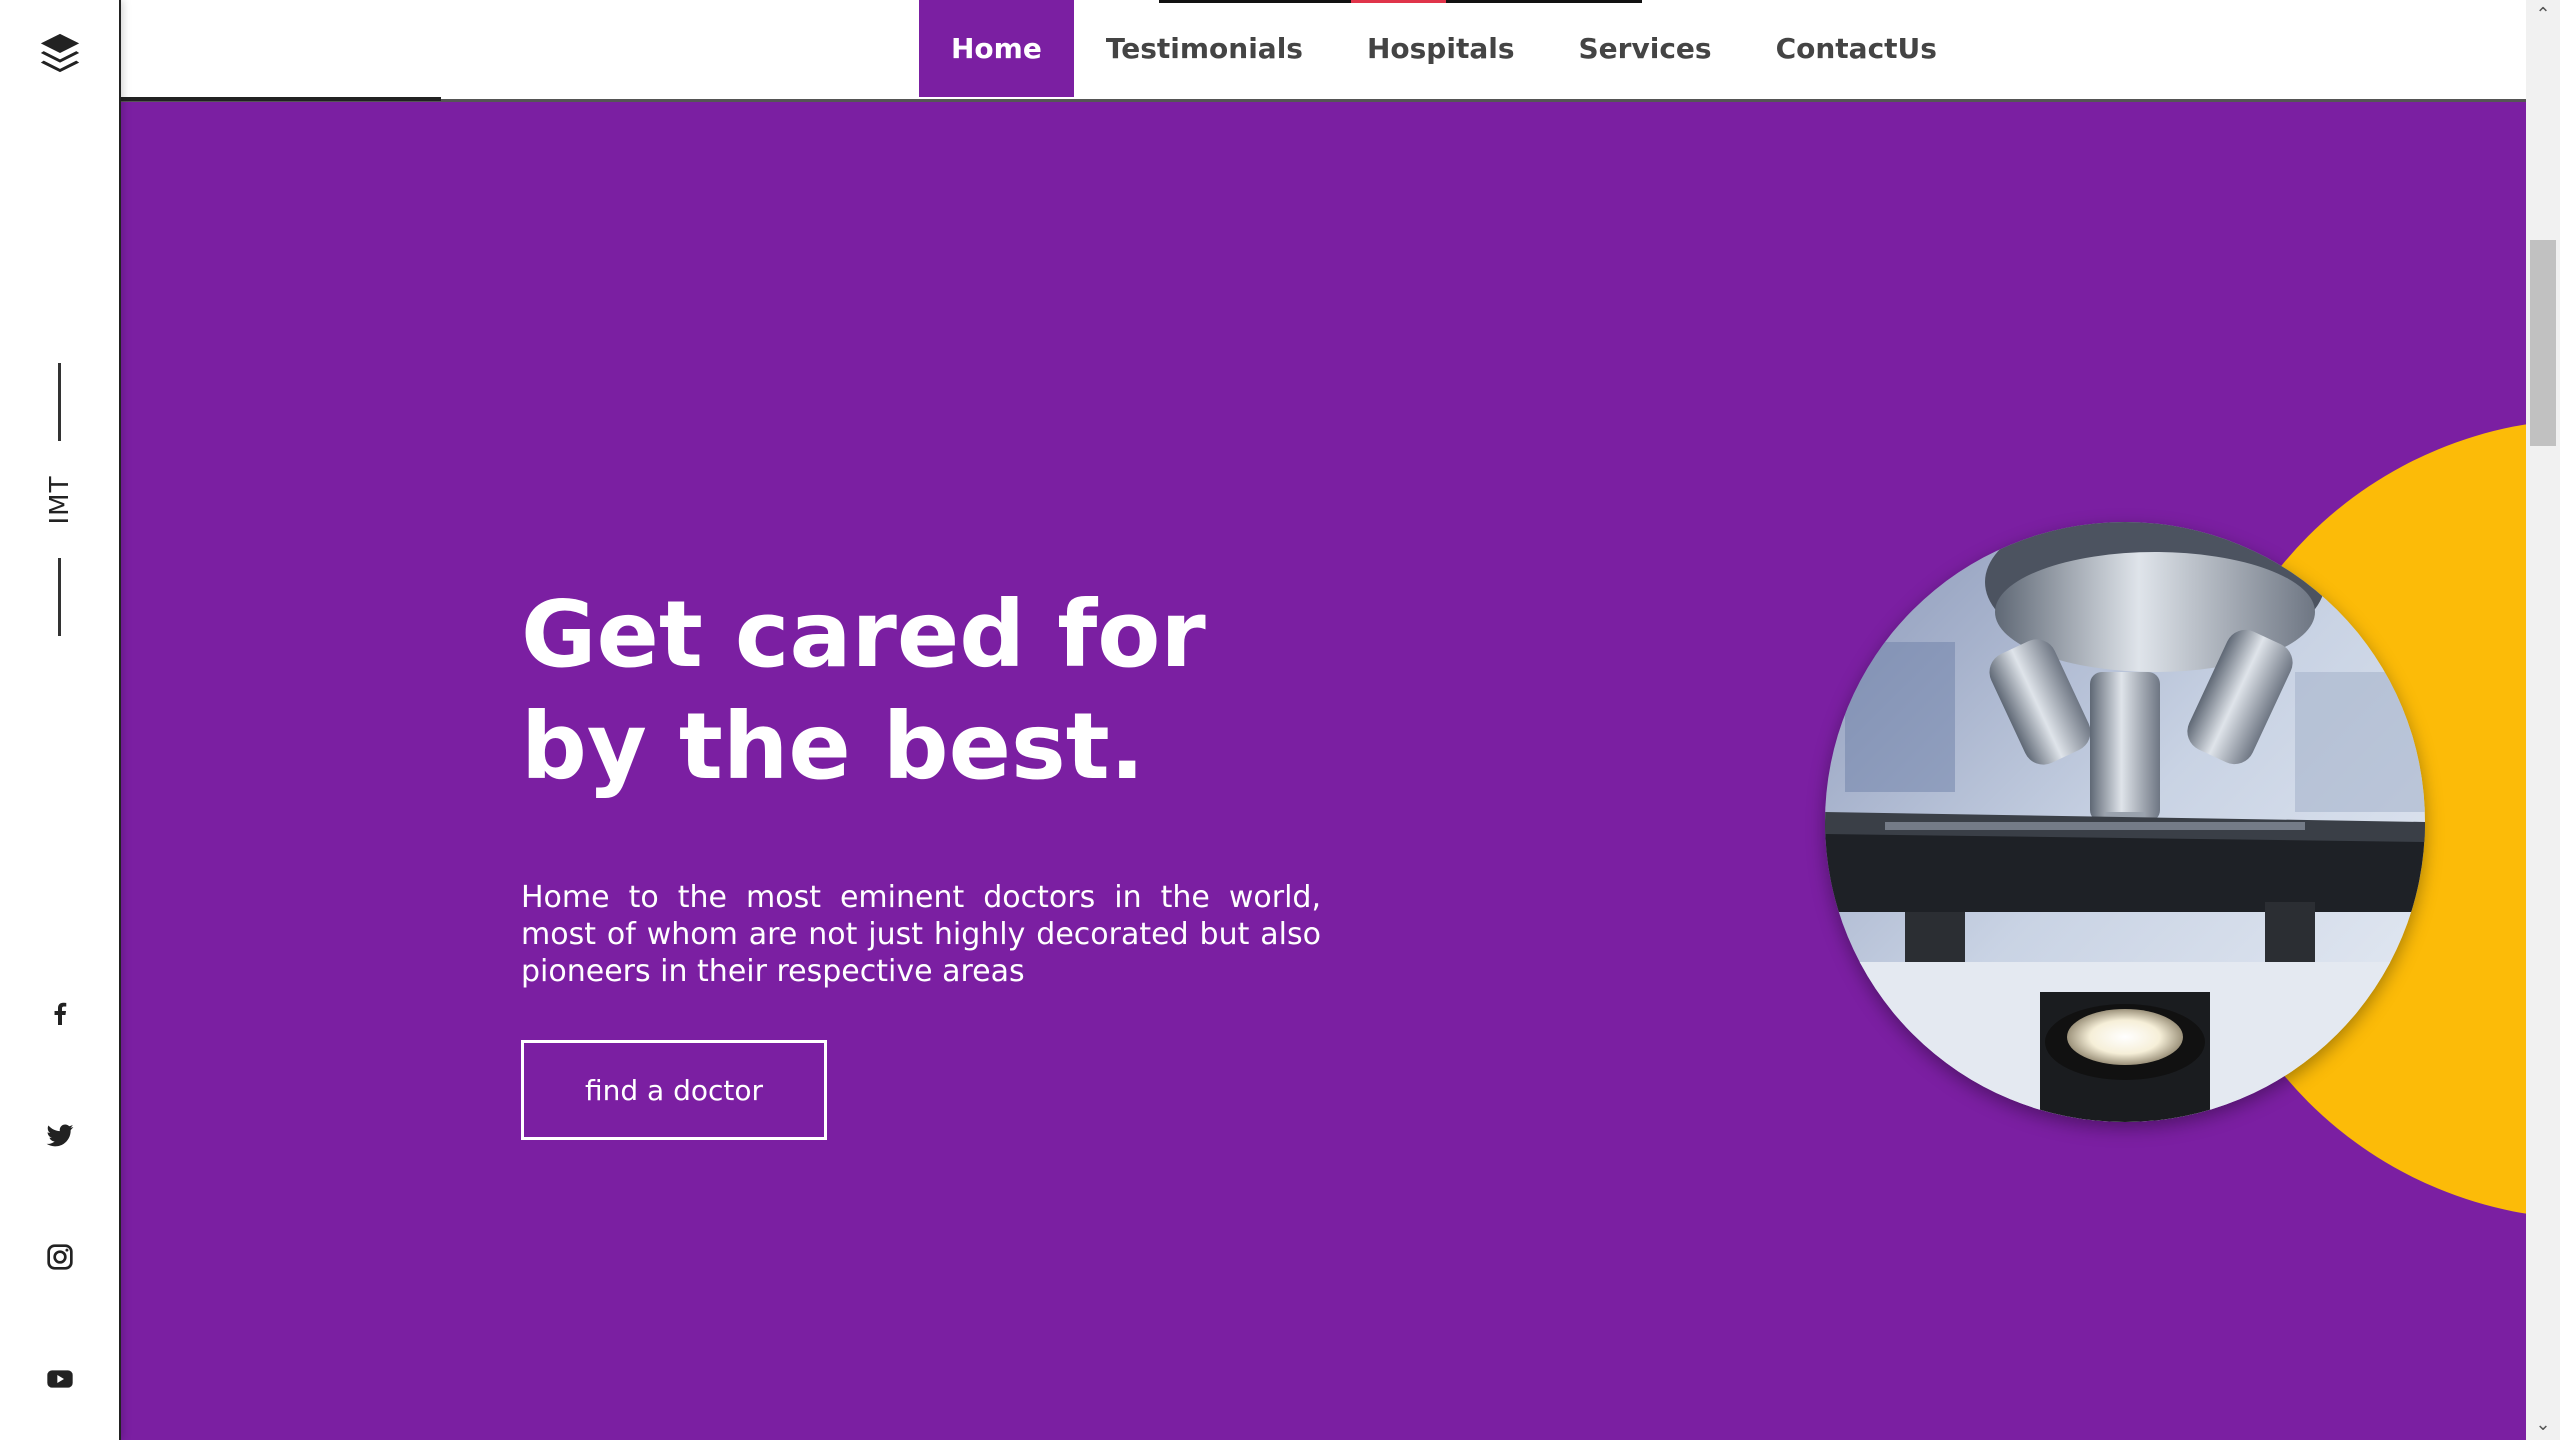 The width and height of the screenshot is (2560, 1440). What do you see at coordinates (60, 1013) in the screenshot?
I see `facebook-icon` at bounding box center [60, 1013].